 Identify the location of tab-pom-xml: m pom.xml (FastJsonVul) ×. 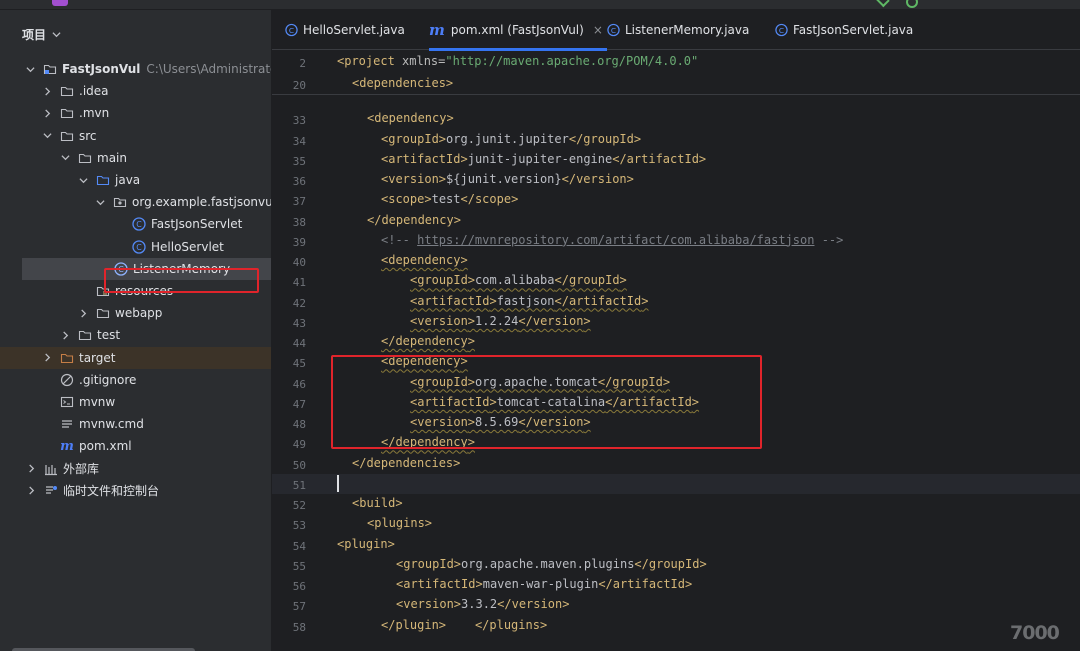
(518, 30).